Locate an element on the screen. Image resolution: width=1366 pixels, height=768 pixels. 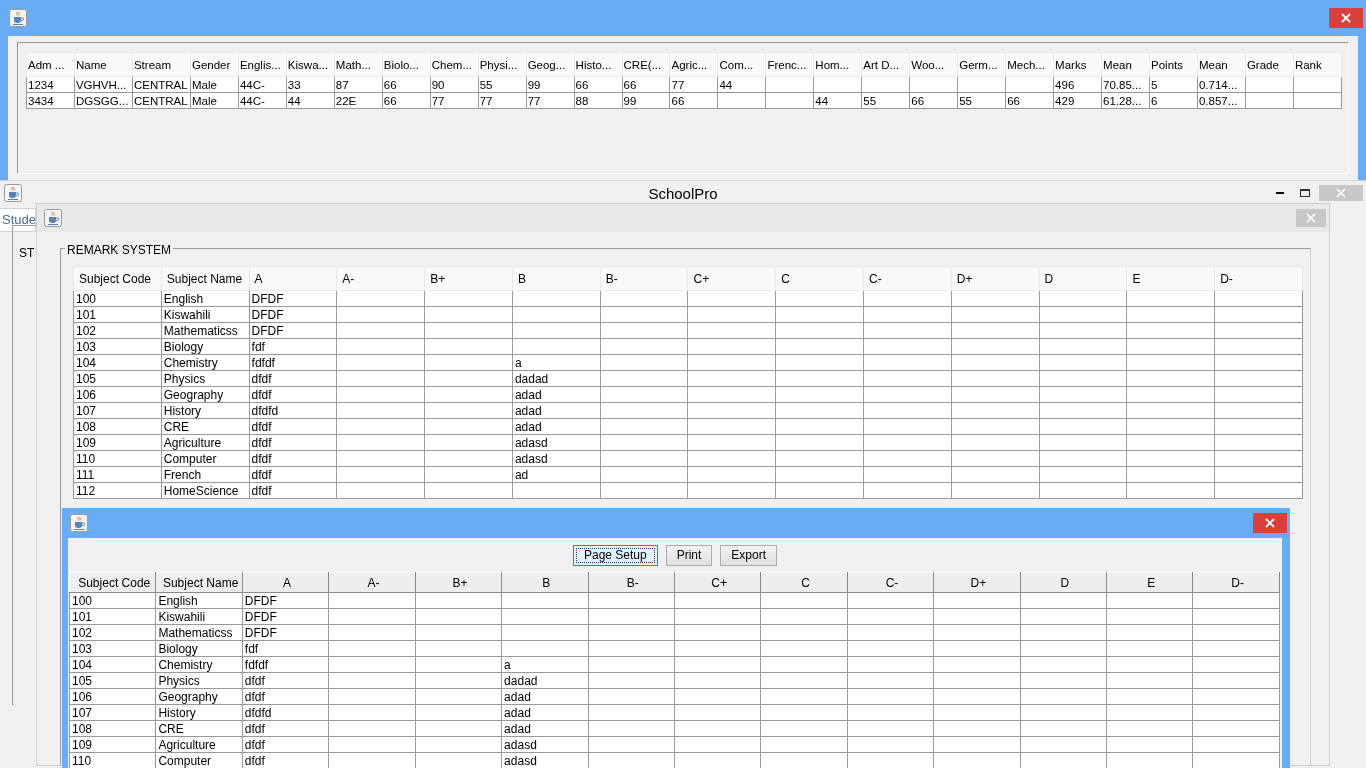
minimize-icon is located at coordinates (1280, 192).